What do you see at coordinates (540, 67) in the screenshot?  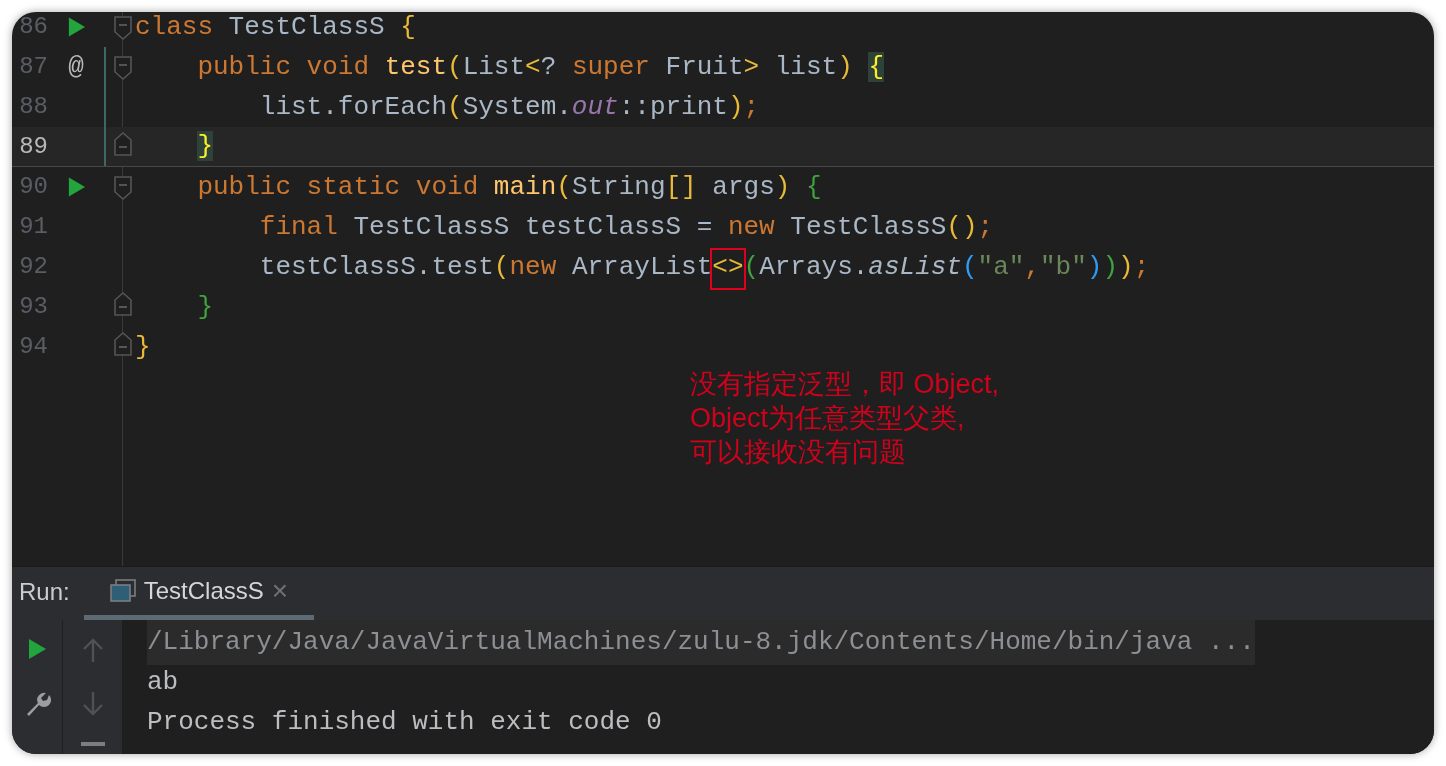 I see `code-line: public void test(List<? super Fruit> list) {` at bounding box center [540, 67].